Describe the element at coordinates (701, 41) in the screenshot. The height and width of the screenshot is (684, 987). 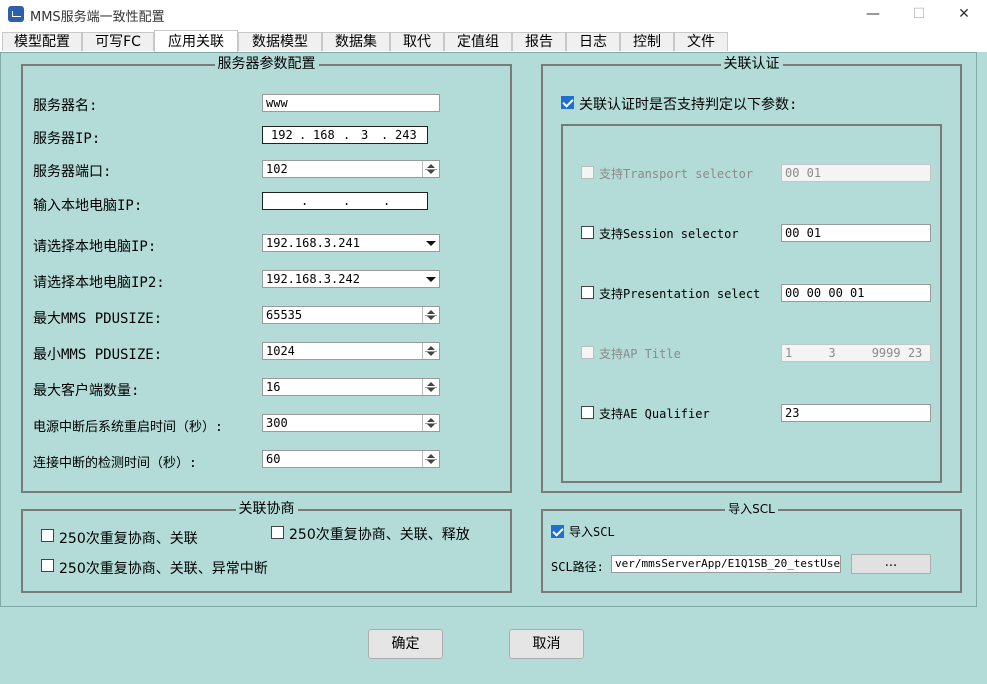
I see `tab-file: 文件` at that location.